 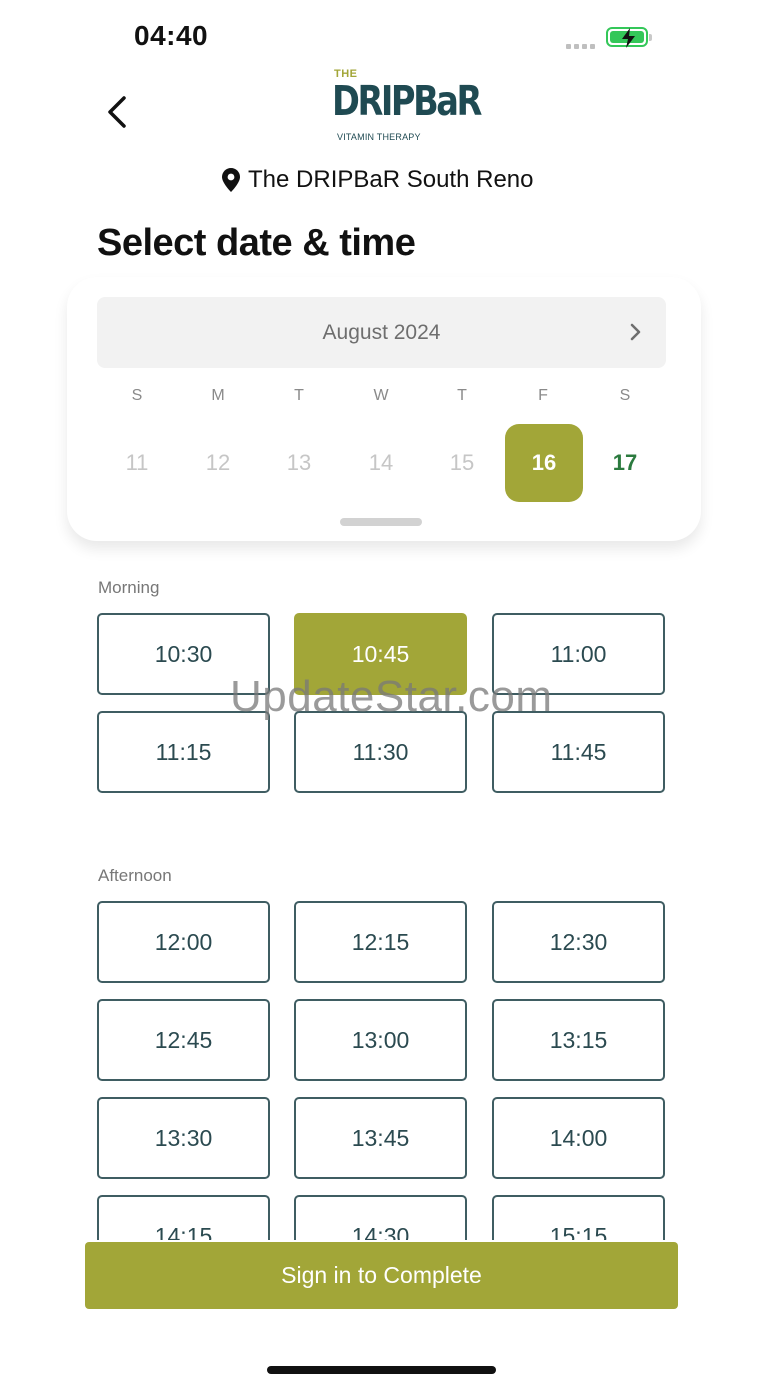 I want to click on day-17: 17, so click(x=625, y=463).